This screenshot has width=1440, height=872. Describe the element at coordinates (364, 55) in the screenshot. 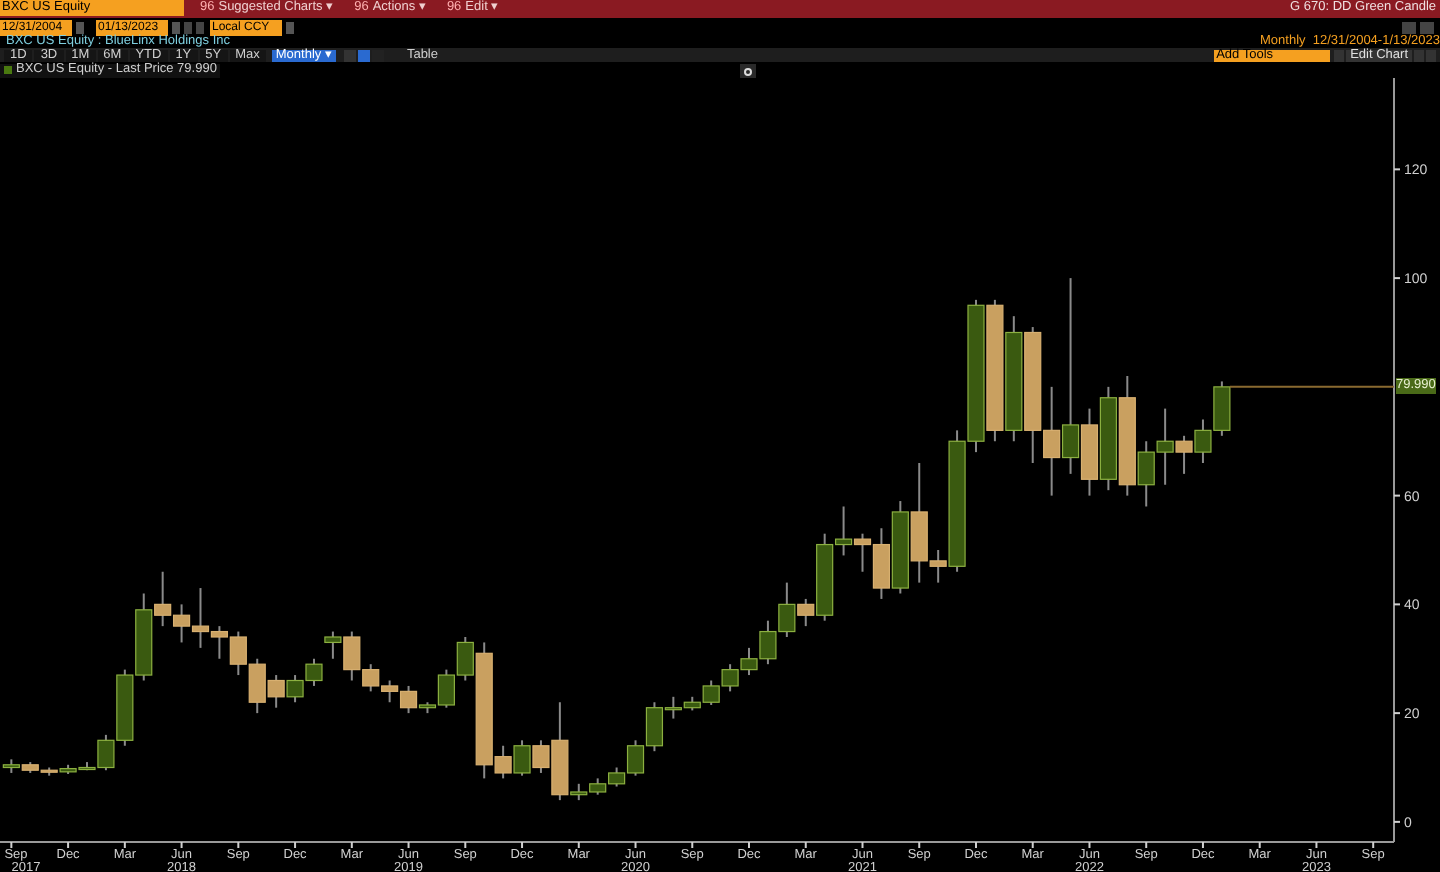

I see `candle-type-icon` at that location.